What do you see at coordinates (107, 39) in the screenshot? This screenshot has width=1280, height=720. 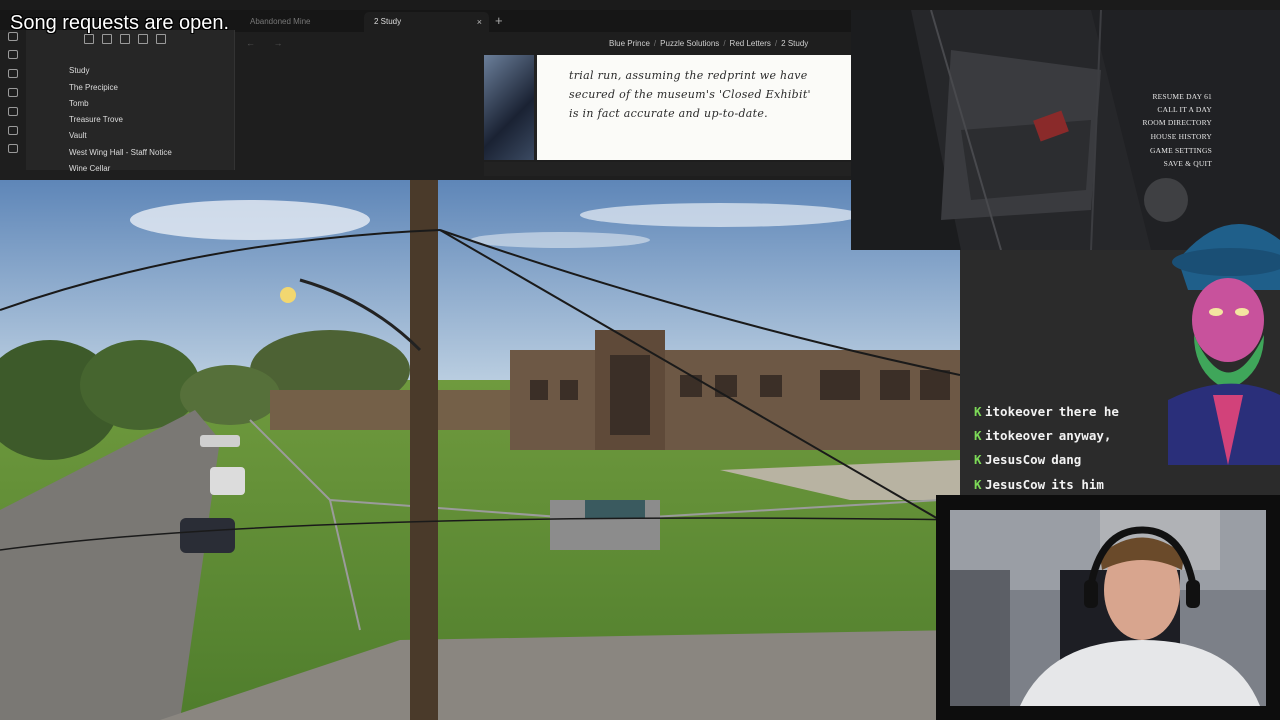 I see `new-folder-icon` at bounding box center [107, 39].